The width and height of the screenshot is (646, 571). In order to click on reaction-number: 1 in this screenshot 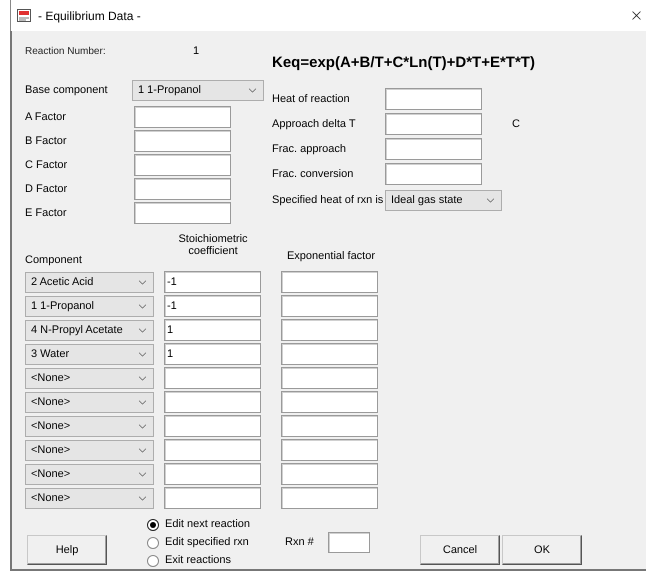, I will do `click(196, 51)`.